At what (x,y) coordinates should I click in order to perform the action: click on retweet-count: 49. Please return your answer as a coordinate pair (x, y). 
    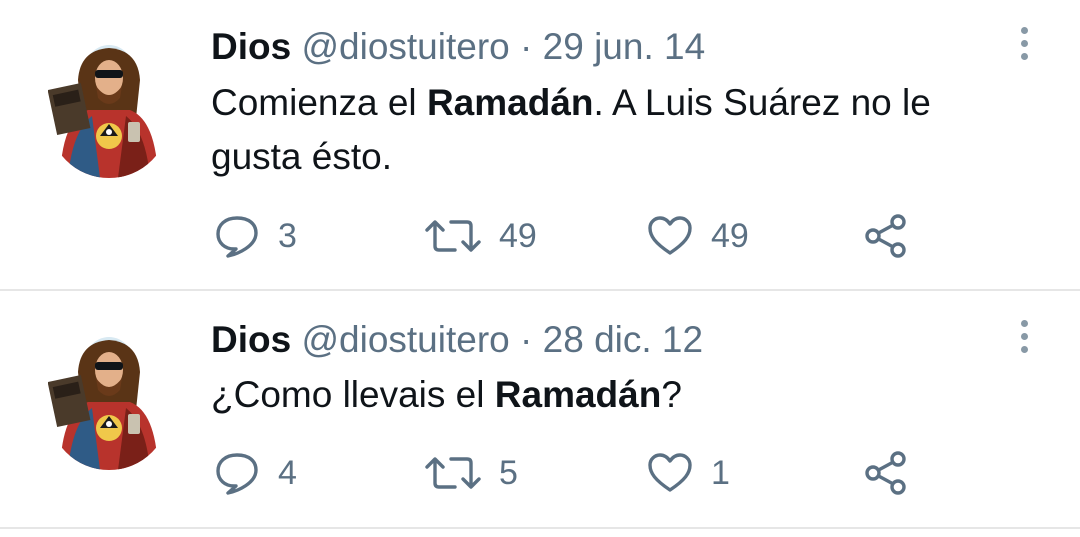
    Looking at the image, I should click on (518, 235).